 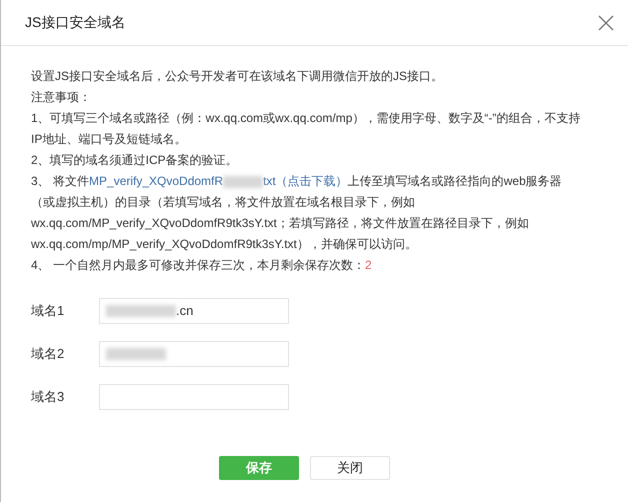 What do you see at coordinates (156, 181) in the screenshot?
I see `download-link: MP_verify_XQvoDdomfR` at bounding box center [156, 181].